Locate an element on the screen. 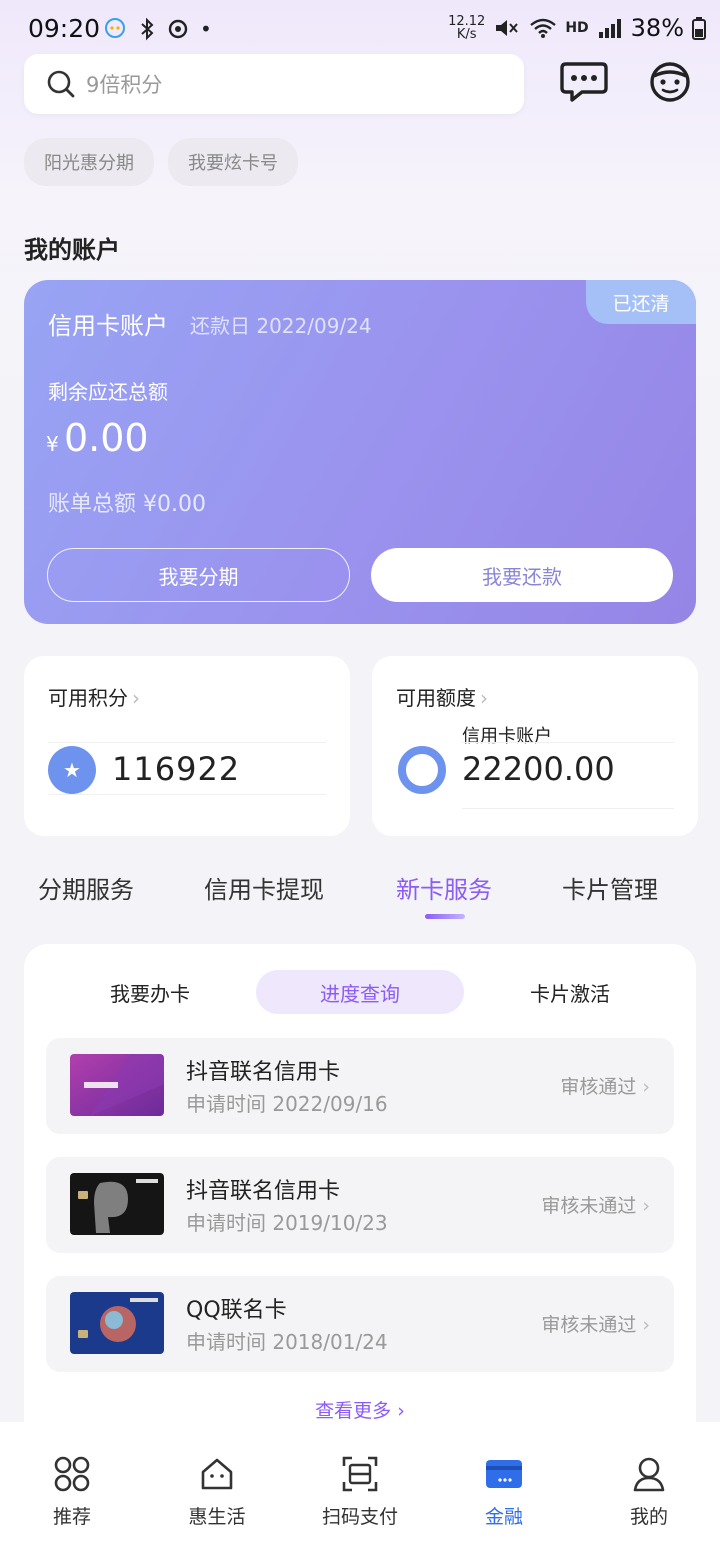 The image size is (720, 1544). wifi-icon is located at coordinates (543, 28).